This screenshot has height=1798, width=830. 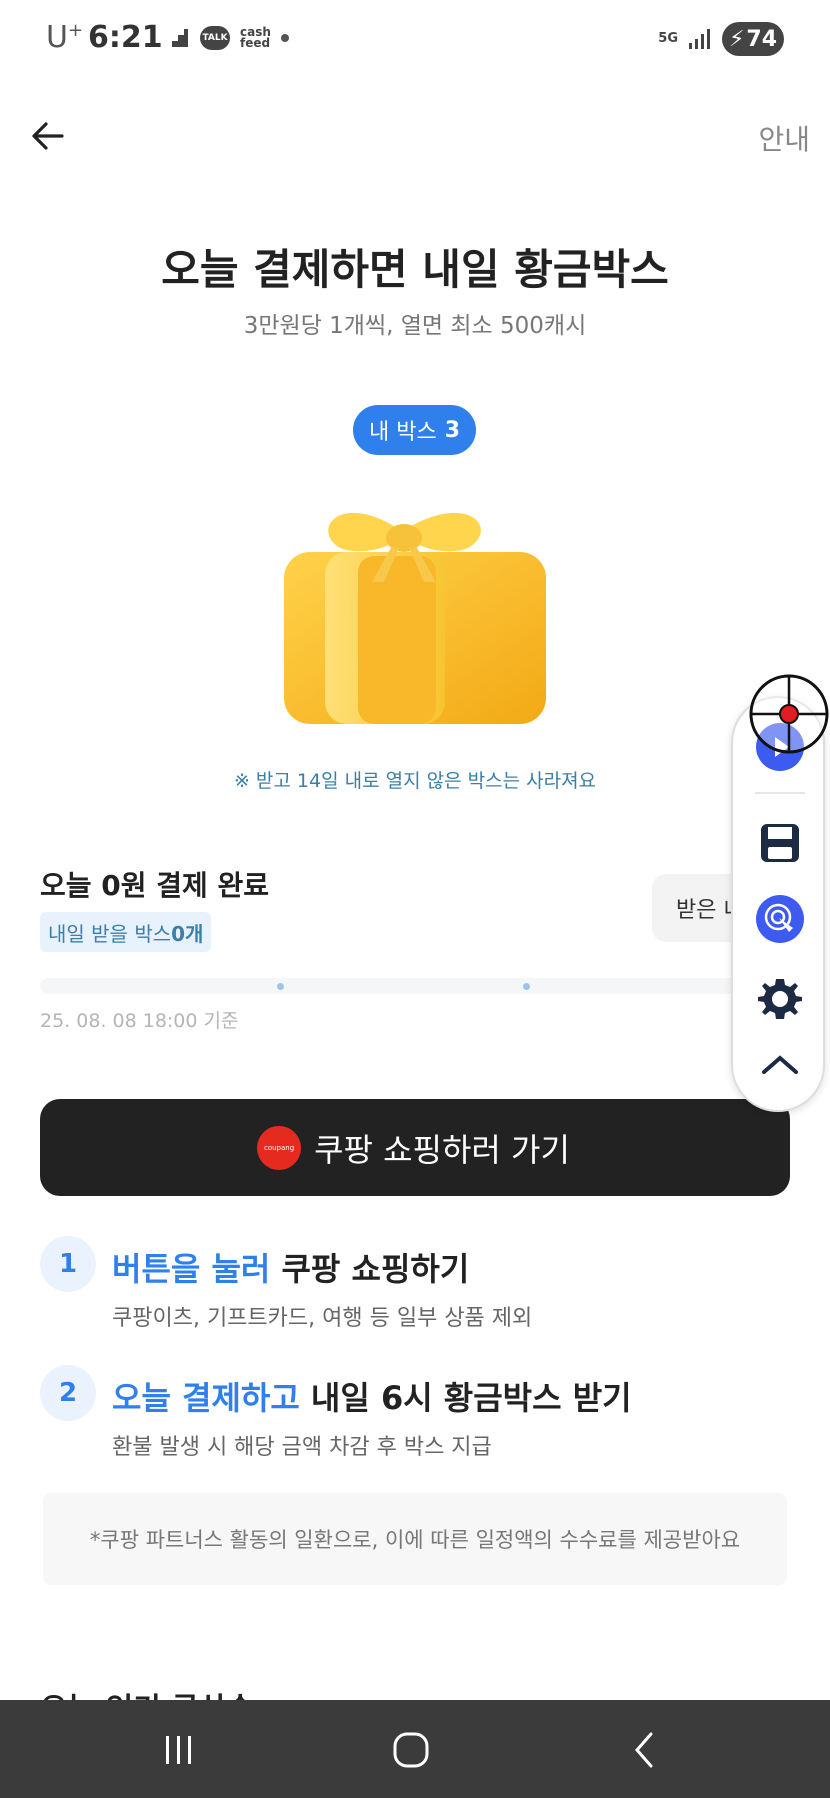 I want to click on partners-disclaimer: *쿠팡 파트너스 활동의 일환으로, 이에 따른 일정액의 수수료를 제공받아요, so click(x=415, y=1539).